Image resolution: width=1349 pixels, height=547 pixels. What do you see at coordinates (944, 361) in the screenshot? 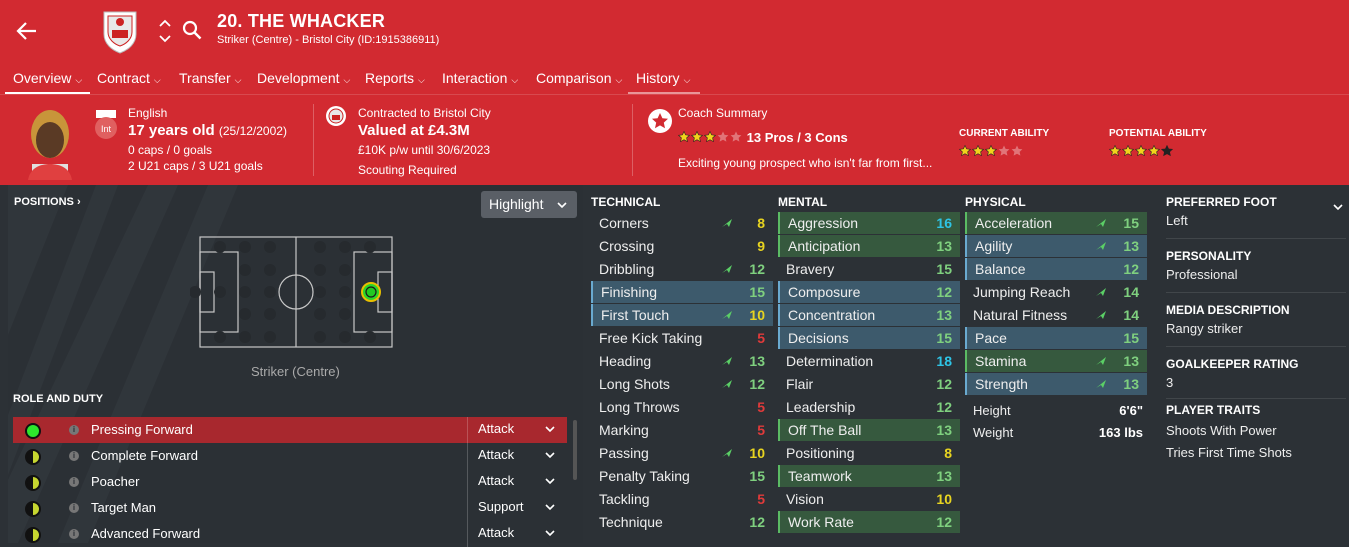
I see `attribute-value: 18` at bounding box center [944, 361].